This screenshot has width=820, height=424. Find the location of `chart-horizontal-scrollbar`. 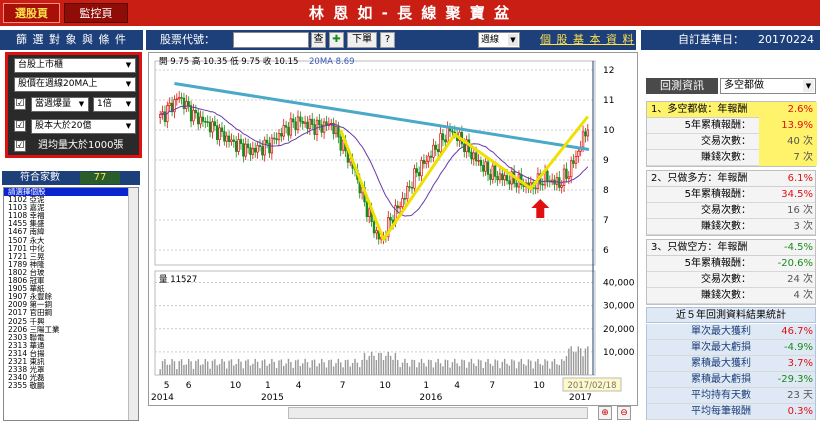

chart-horizontal-scrollbar is located at coordinates (438, 413).